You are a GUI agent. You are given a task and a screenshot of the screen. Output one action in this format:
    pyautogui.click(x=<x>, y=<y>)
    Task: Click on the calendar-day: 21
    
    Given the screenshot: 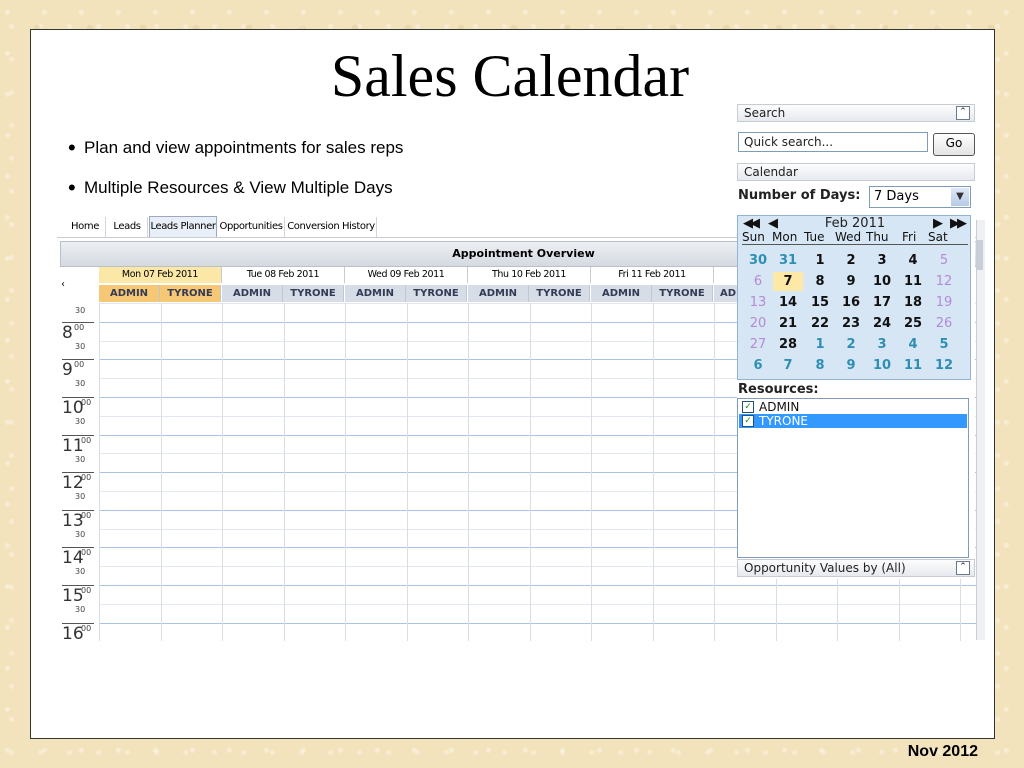 What is the action you would take?
    pyautogui.click(x=788, y=323)
    